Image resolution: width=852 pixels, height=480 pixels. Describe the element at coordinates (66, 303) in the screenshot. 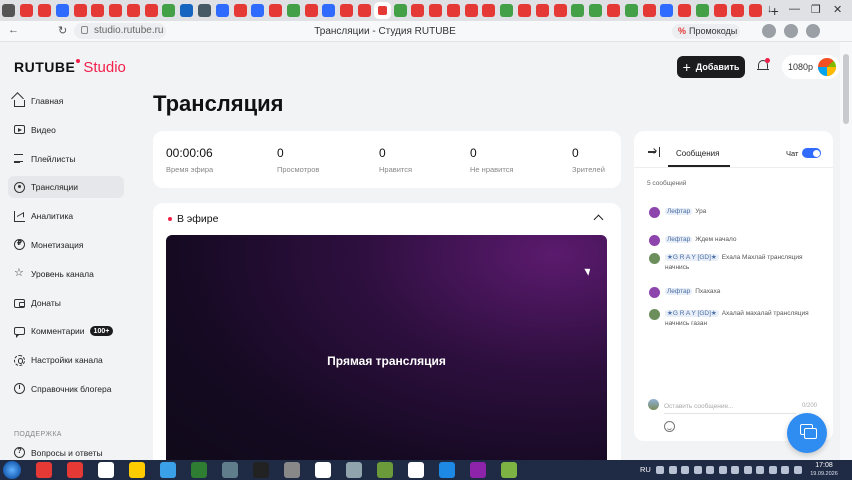

I see `sidebar-item-wallet: Донаты` at that location.